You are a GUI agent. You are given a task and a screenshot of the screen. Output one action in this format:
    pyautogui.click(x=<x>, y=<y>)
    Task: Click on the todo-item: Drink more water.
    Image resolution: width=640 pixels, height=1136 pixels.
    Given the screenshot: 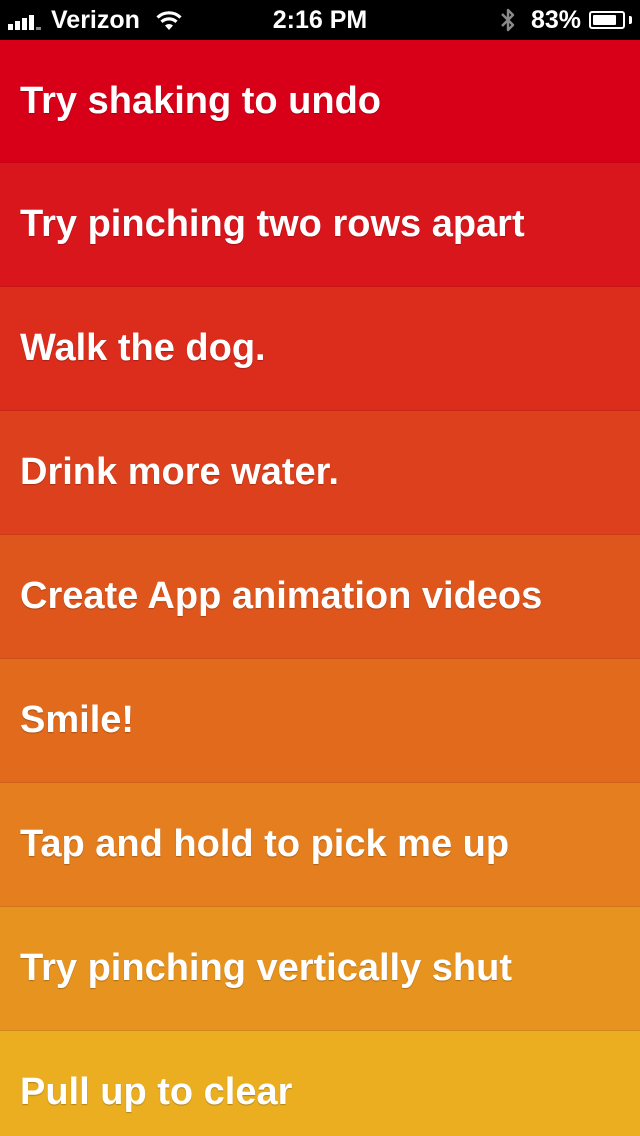 What is the action you would take?
    pyautogui.click(x=320, y=473)
    